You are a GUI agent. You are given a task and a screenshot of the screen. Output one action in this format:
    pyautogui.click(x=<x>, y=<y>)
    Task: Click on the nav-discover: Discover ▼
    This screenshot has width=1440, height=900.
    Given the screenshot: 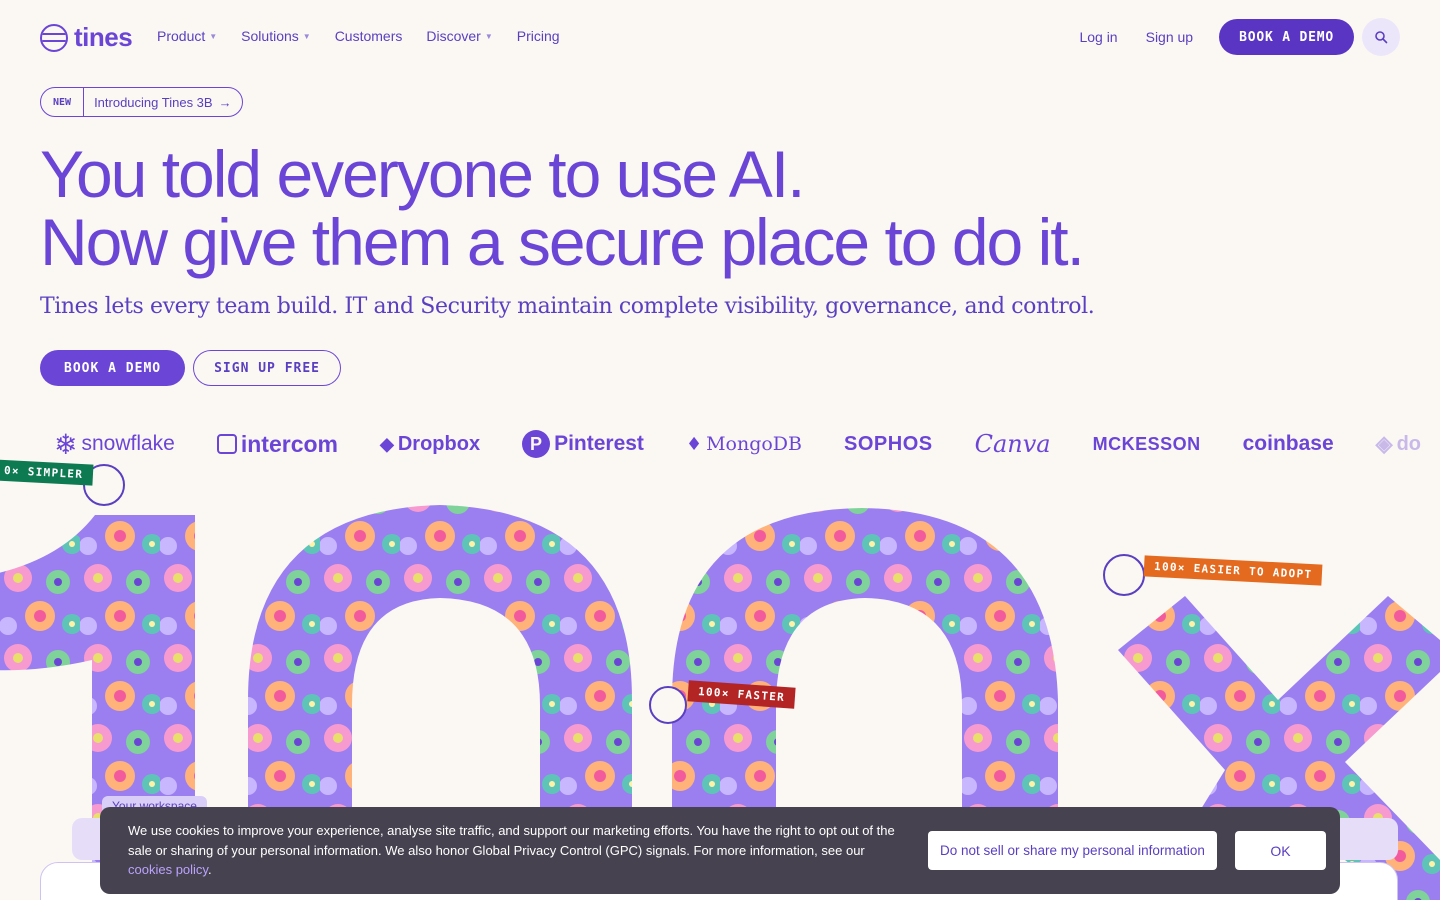 What is the action you would take?
    pyautogui.click(x=459, y=36)
    